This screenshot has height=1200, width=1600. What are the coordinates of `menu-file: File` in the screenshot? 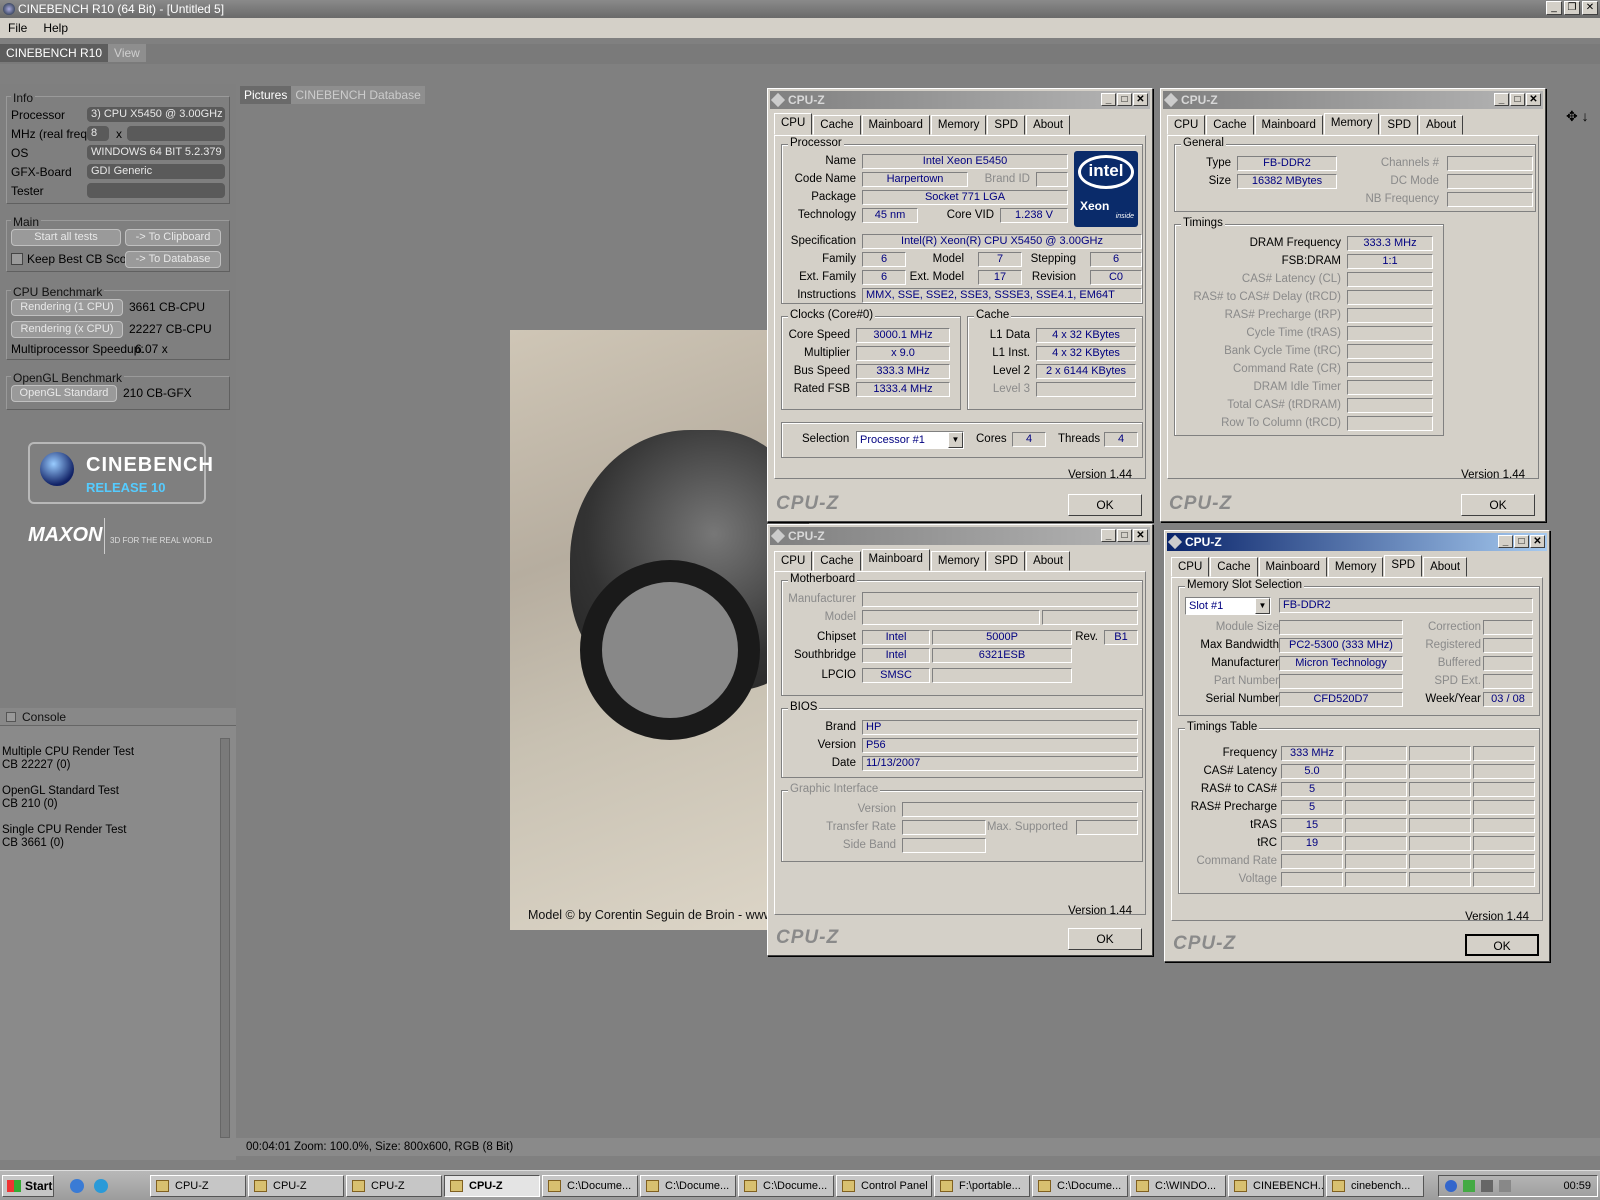 It's located at (17, 28).